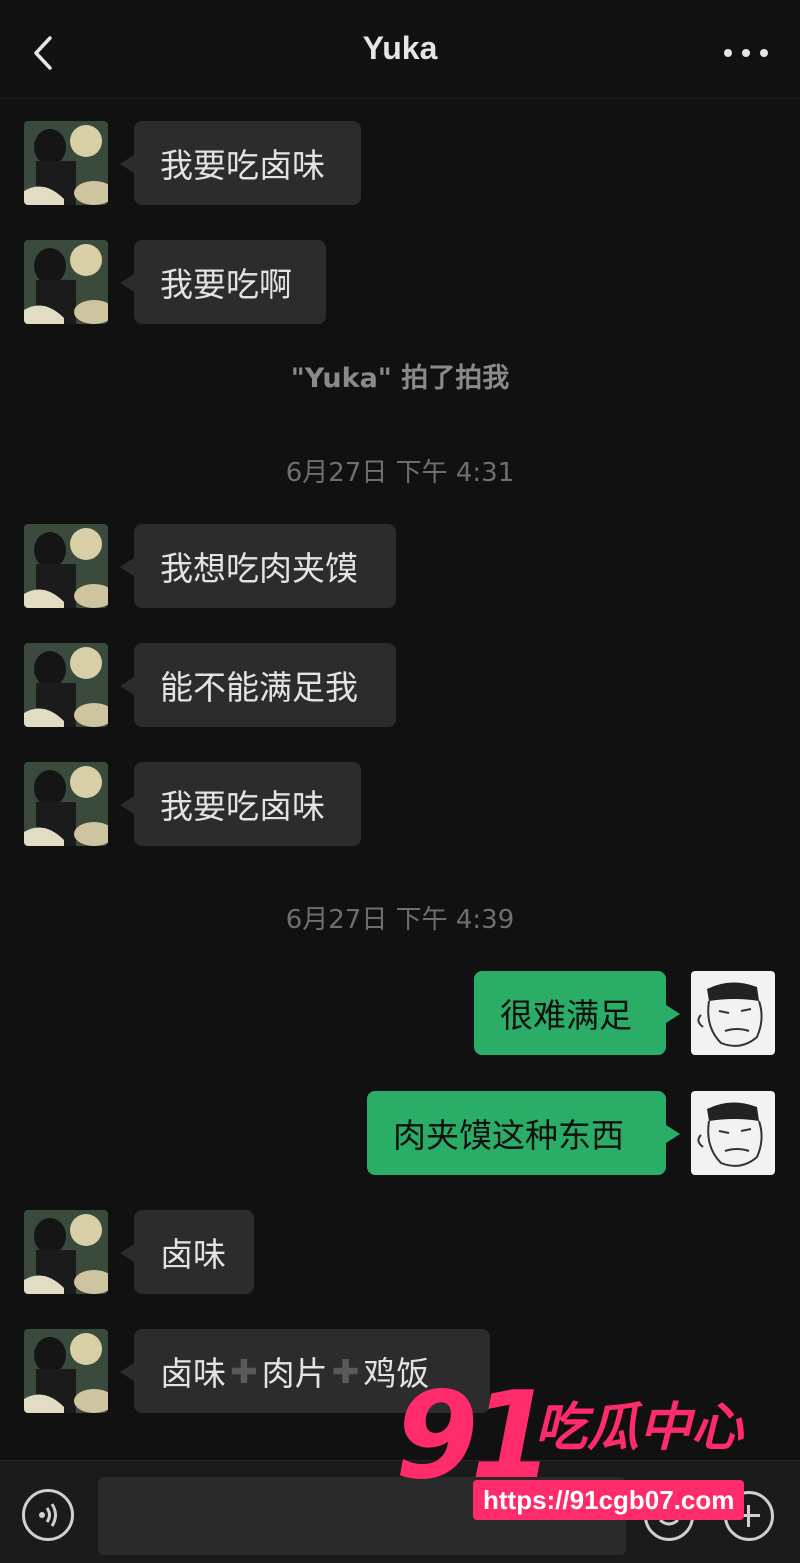 Image resolution: width=800 pixels, height=1563 pixels. Describe the element at coordinates (400, 473) in the screenshot. I see `timestamp: 6月27日 下午 4:31` at that location.